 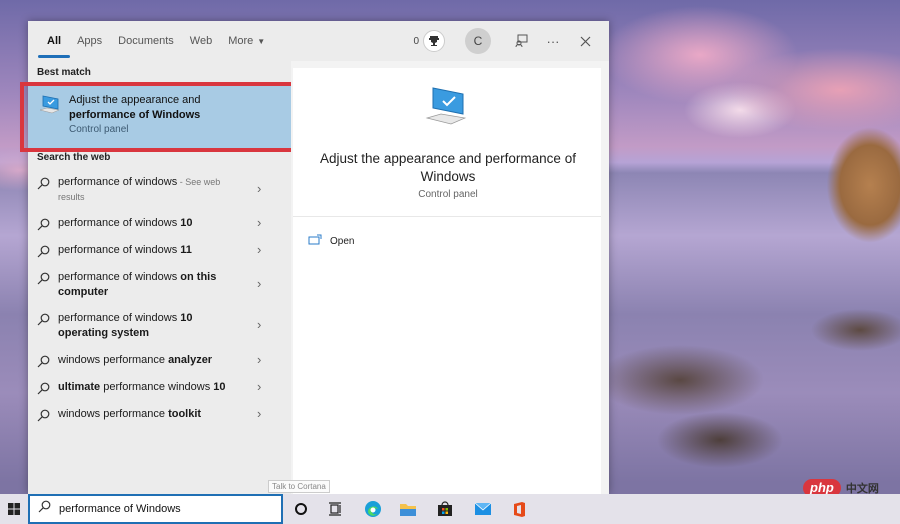 What do you see at coordinates (241, 41) in the screenshot?
I see `tab-more-label: More` at bounding box center [241, 41].